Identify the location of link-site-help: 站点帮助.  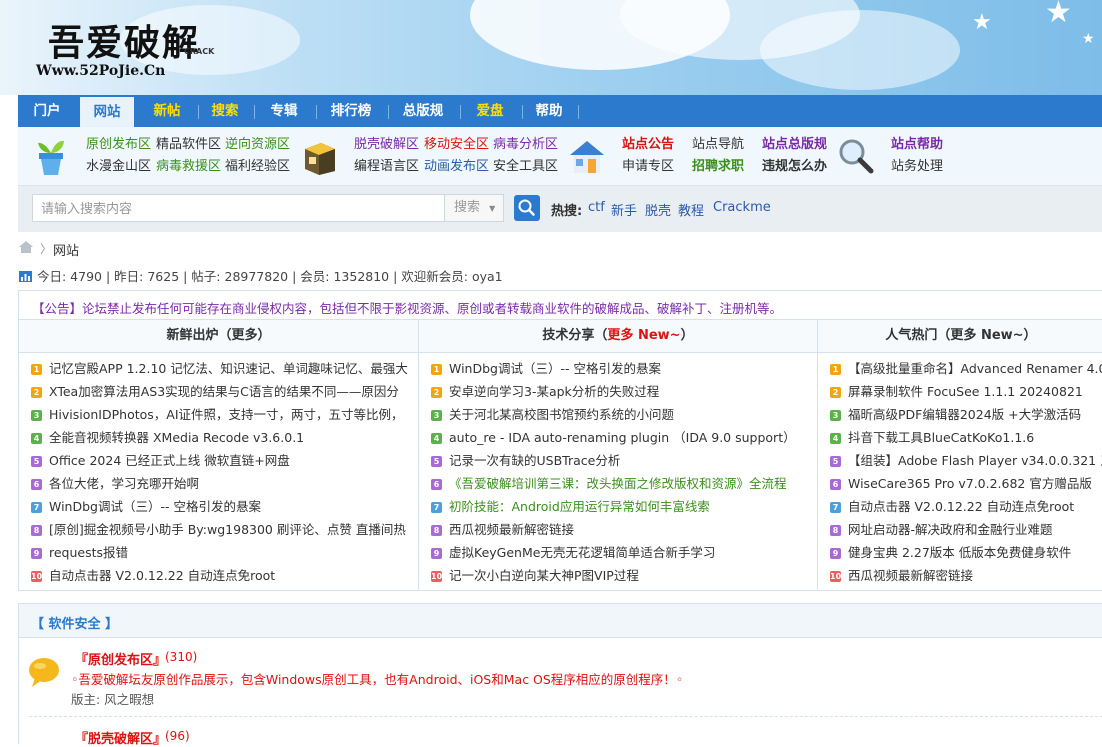
(917, 145).